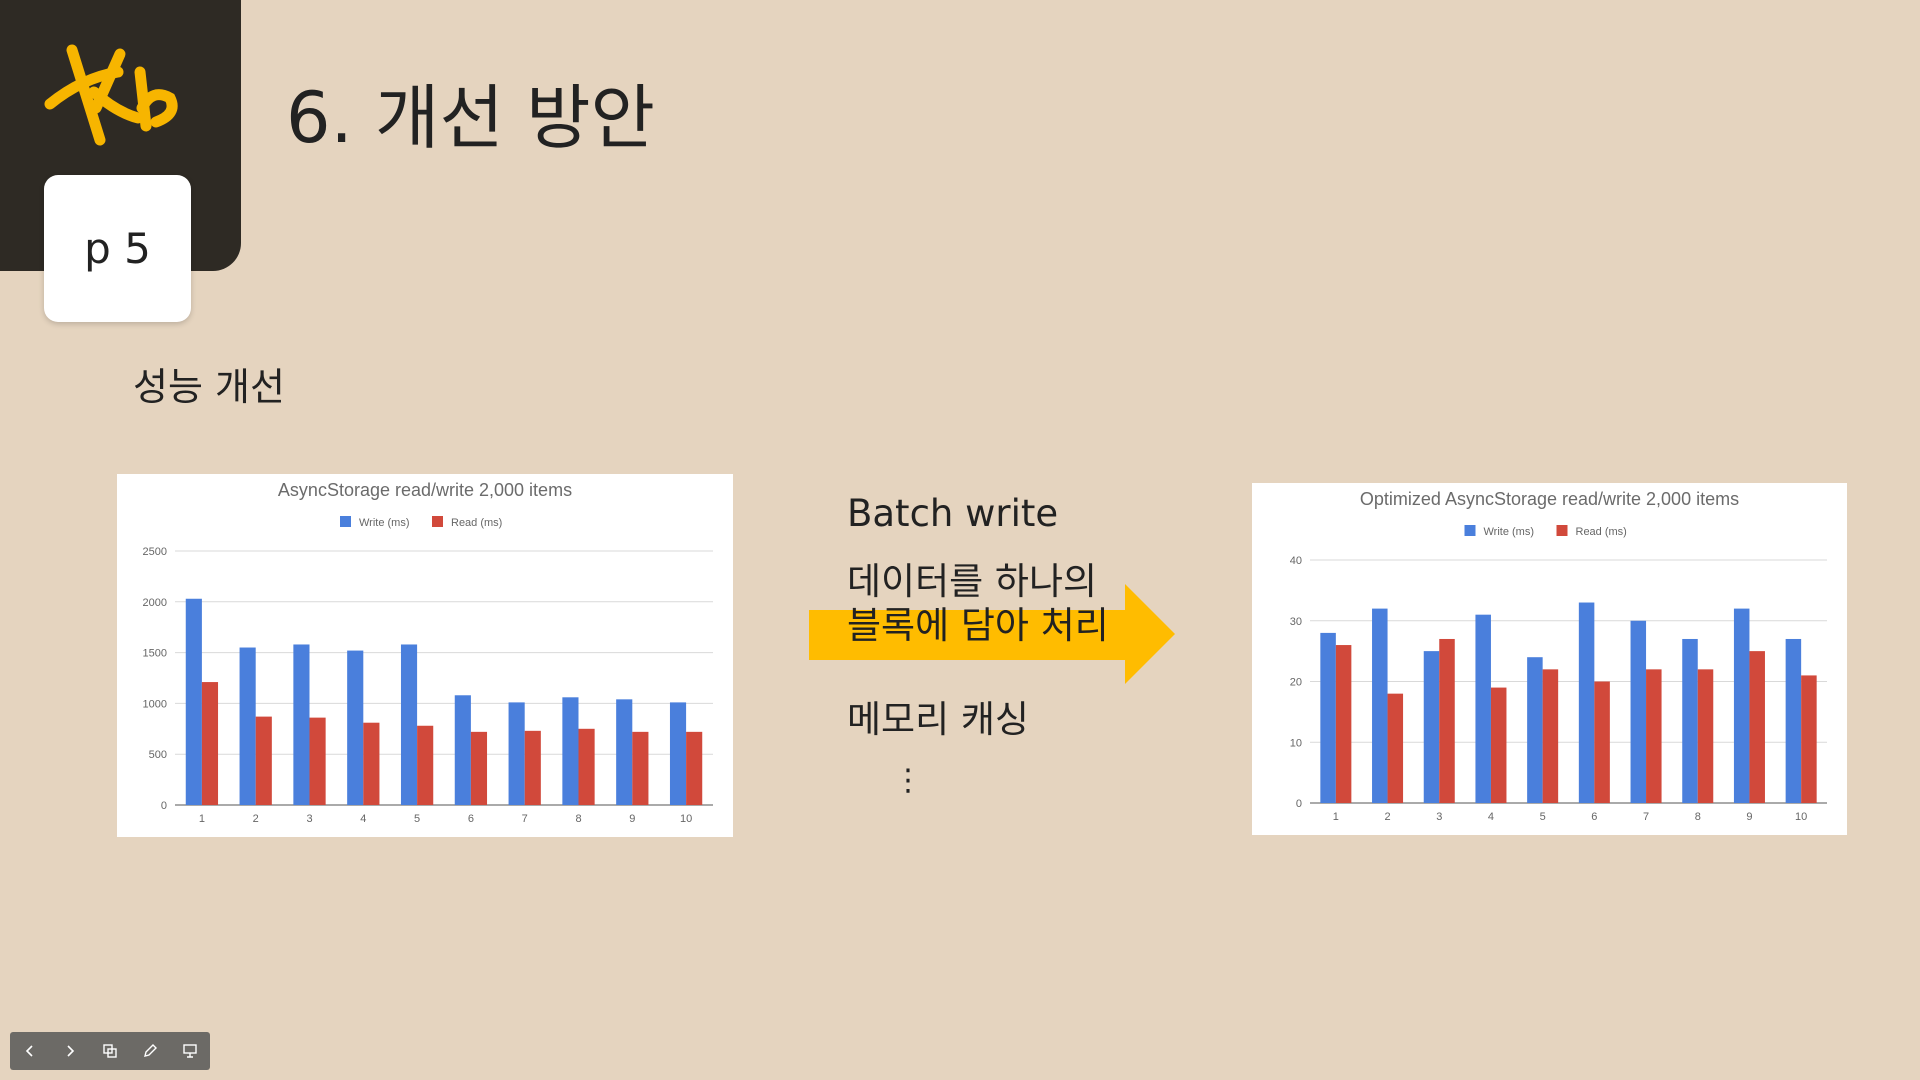  I want to click on presenter-view-button, so click(190, 1051).